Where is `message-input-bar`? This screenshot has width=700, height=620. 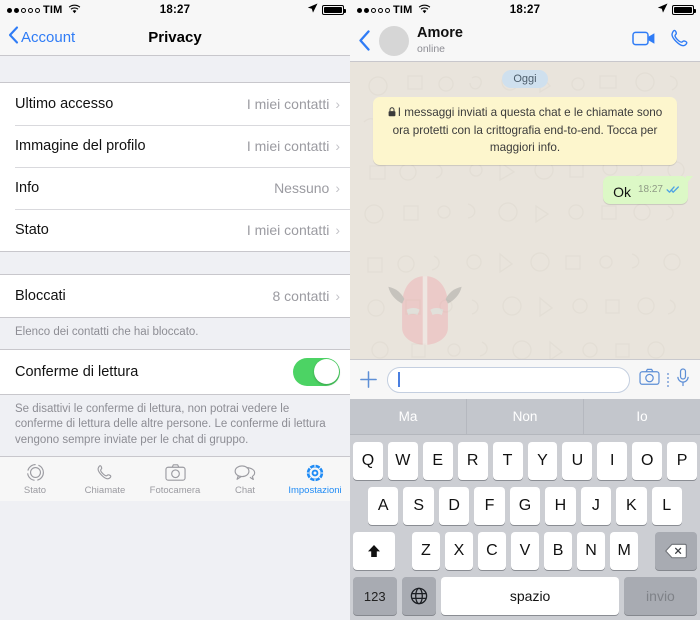
message-input-bar is located at coordinates (525, 379).